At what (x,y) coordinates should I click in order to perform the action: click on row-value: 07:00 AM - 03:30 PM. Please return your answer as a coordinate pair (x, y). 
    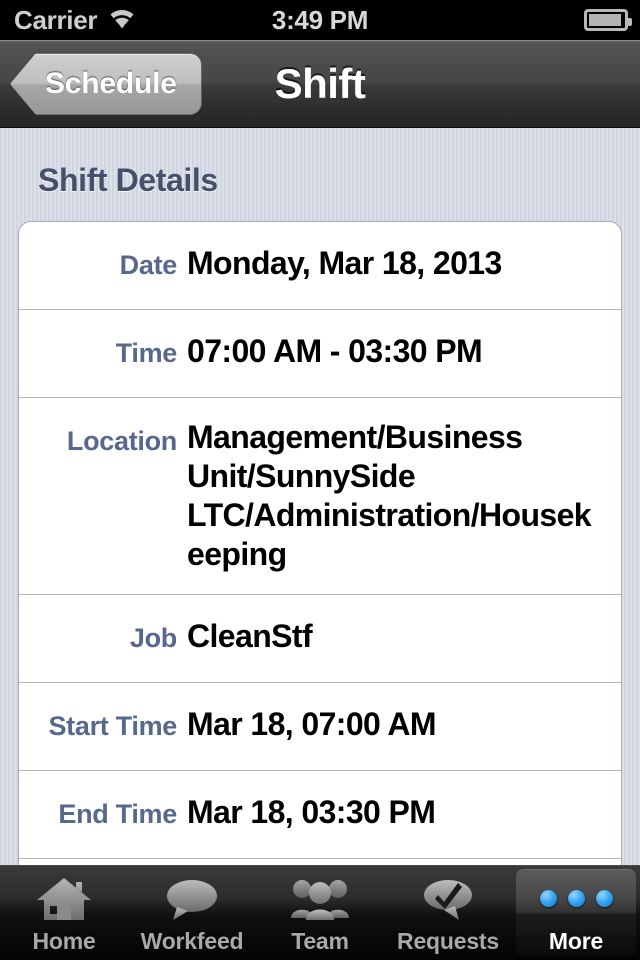
    Looking at the image, I should click on (335, 351).